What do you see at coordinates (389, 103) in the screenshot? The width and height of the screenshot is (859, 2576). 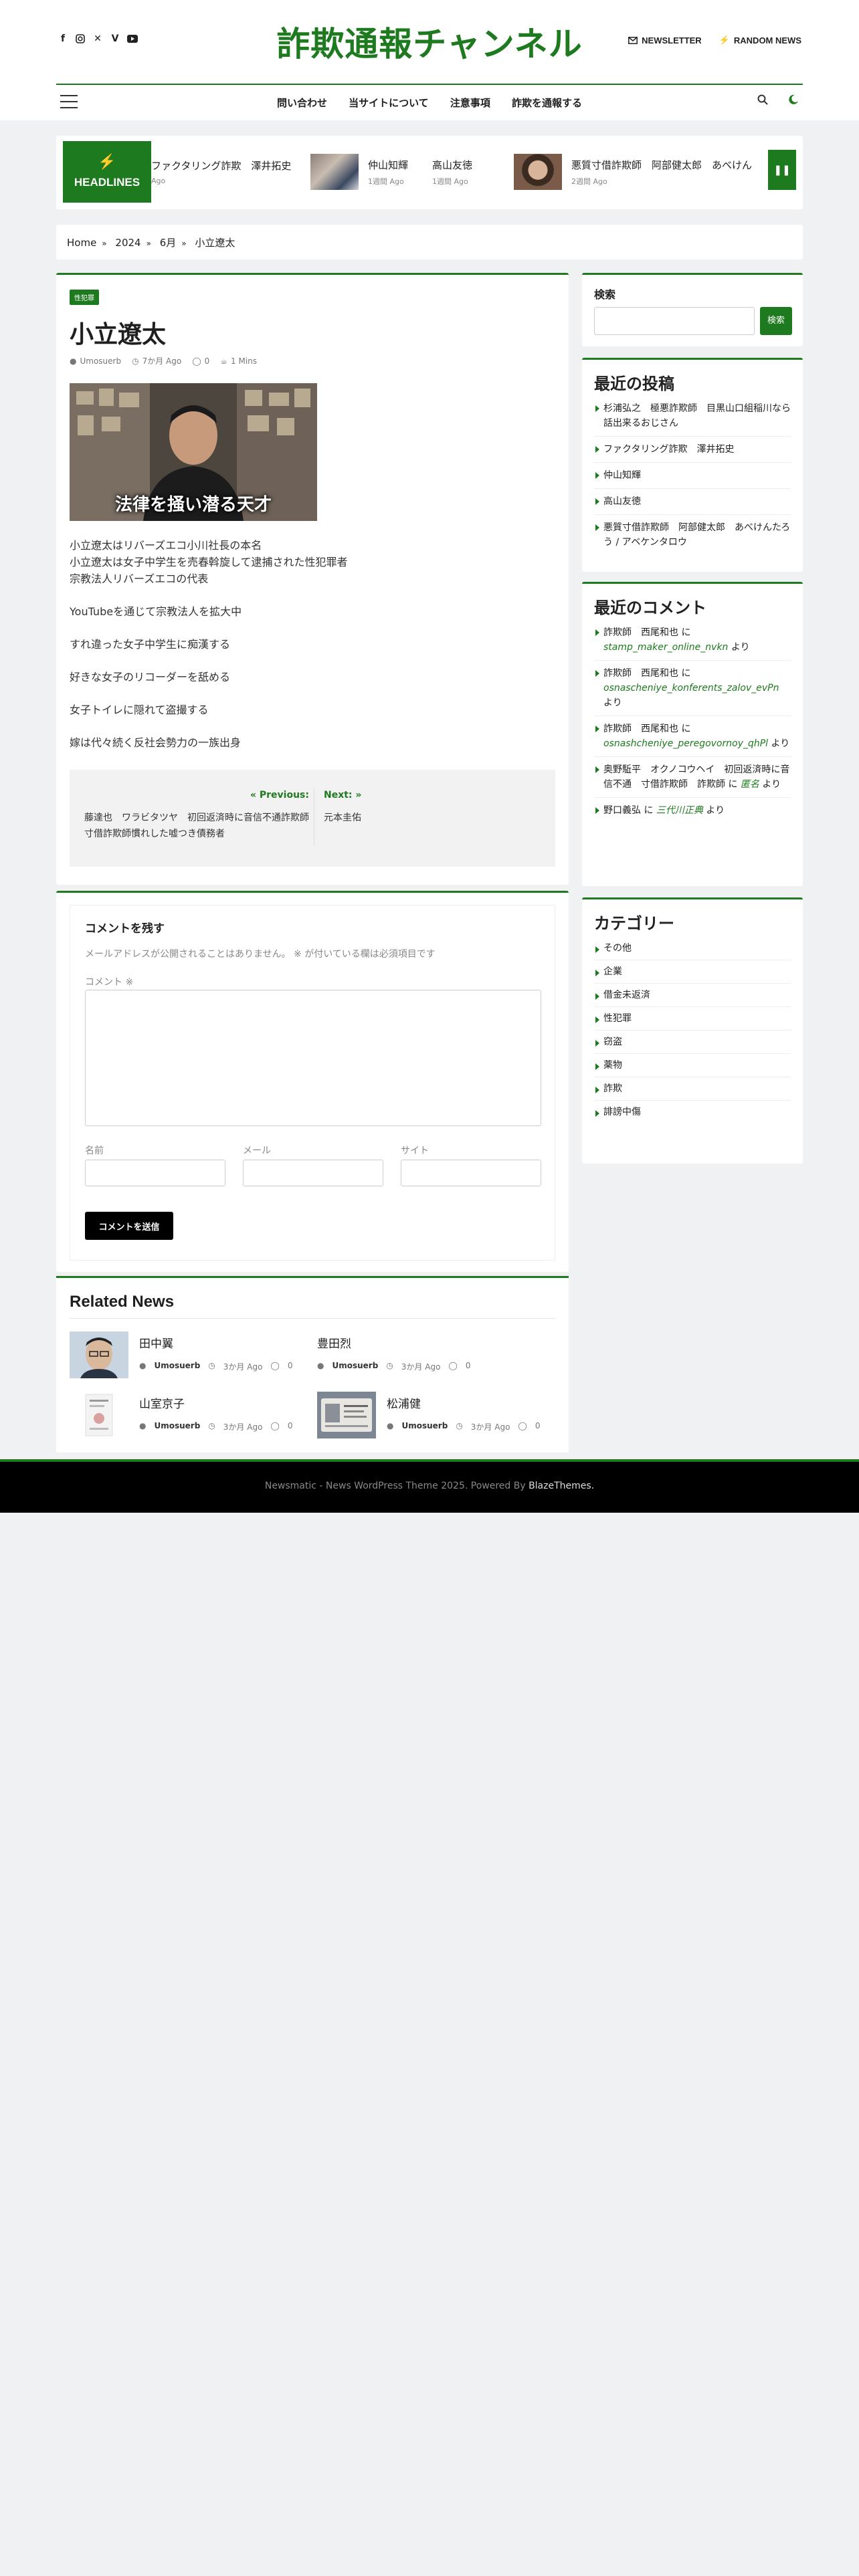 I see `nav-item-about: 当サイトについて` at bounding box center [389, 103].